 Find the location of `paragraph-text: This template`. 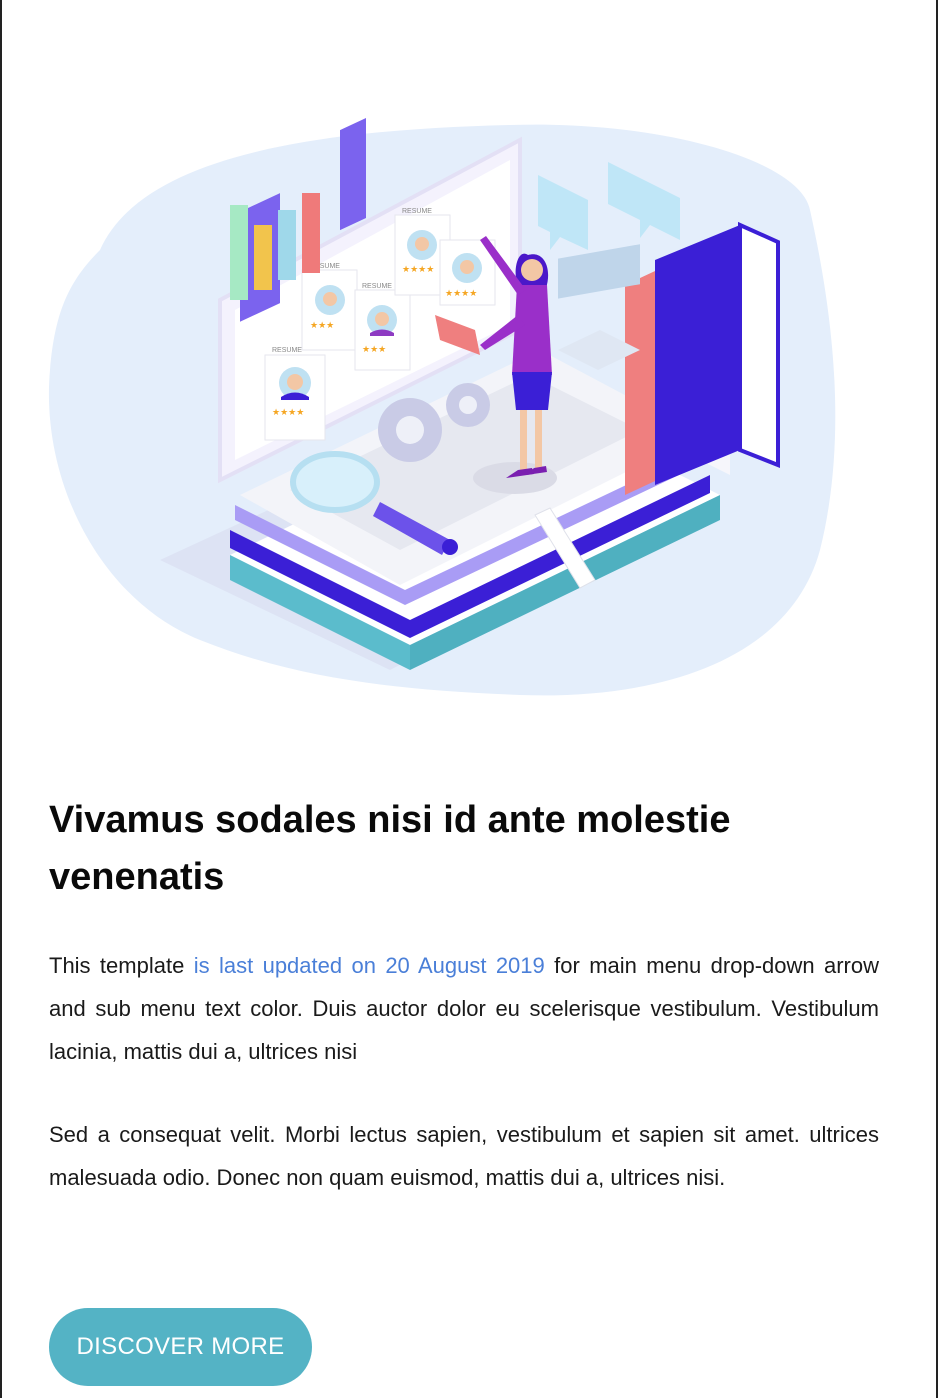

paragraph-text: This template is located at coordinates (121, 965).